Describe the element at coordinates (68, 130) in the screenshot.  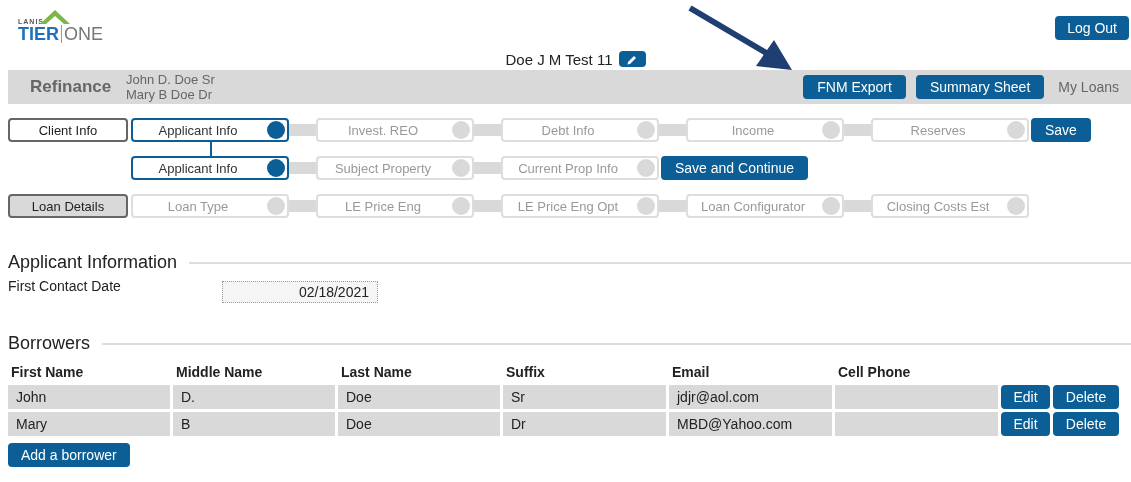
I see `section-tab: Client Info` at that location.